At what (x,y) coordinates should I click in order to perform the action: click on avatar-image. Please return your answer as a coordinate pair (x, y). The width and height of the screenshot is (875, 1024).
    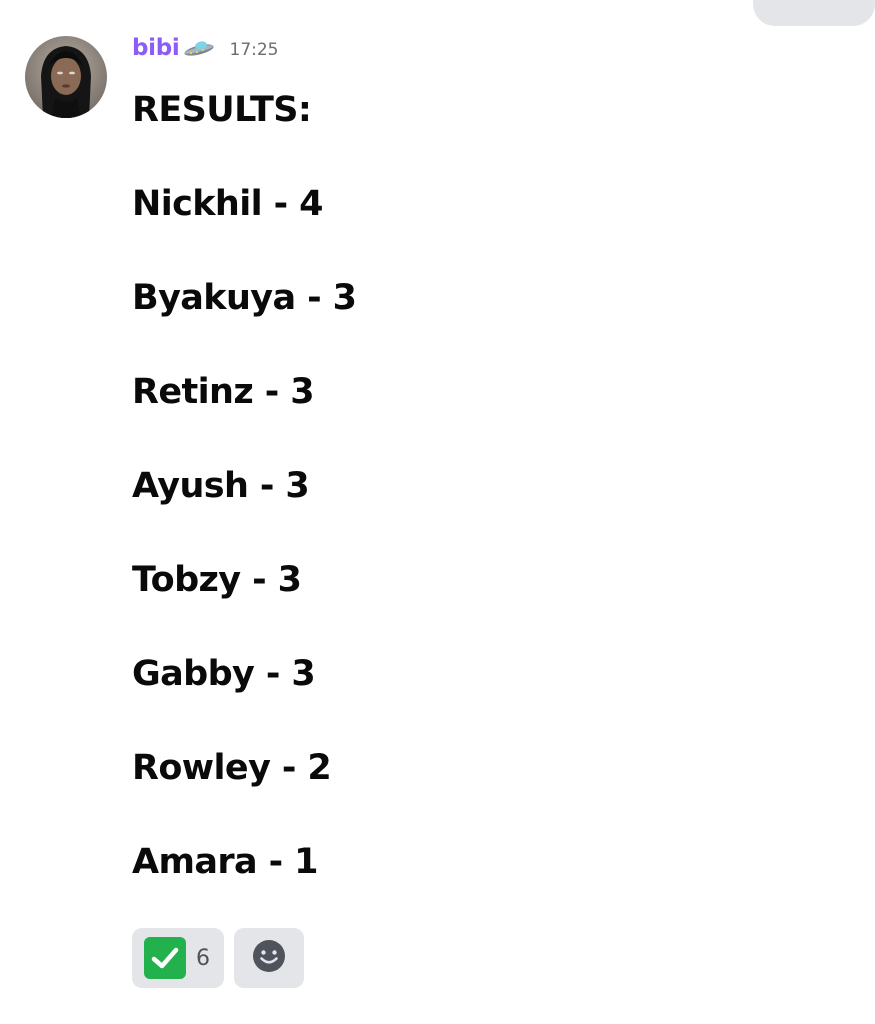
    Looking at the image, I should click on (66, 77).